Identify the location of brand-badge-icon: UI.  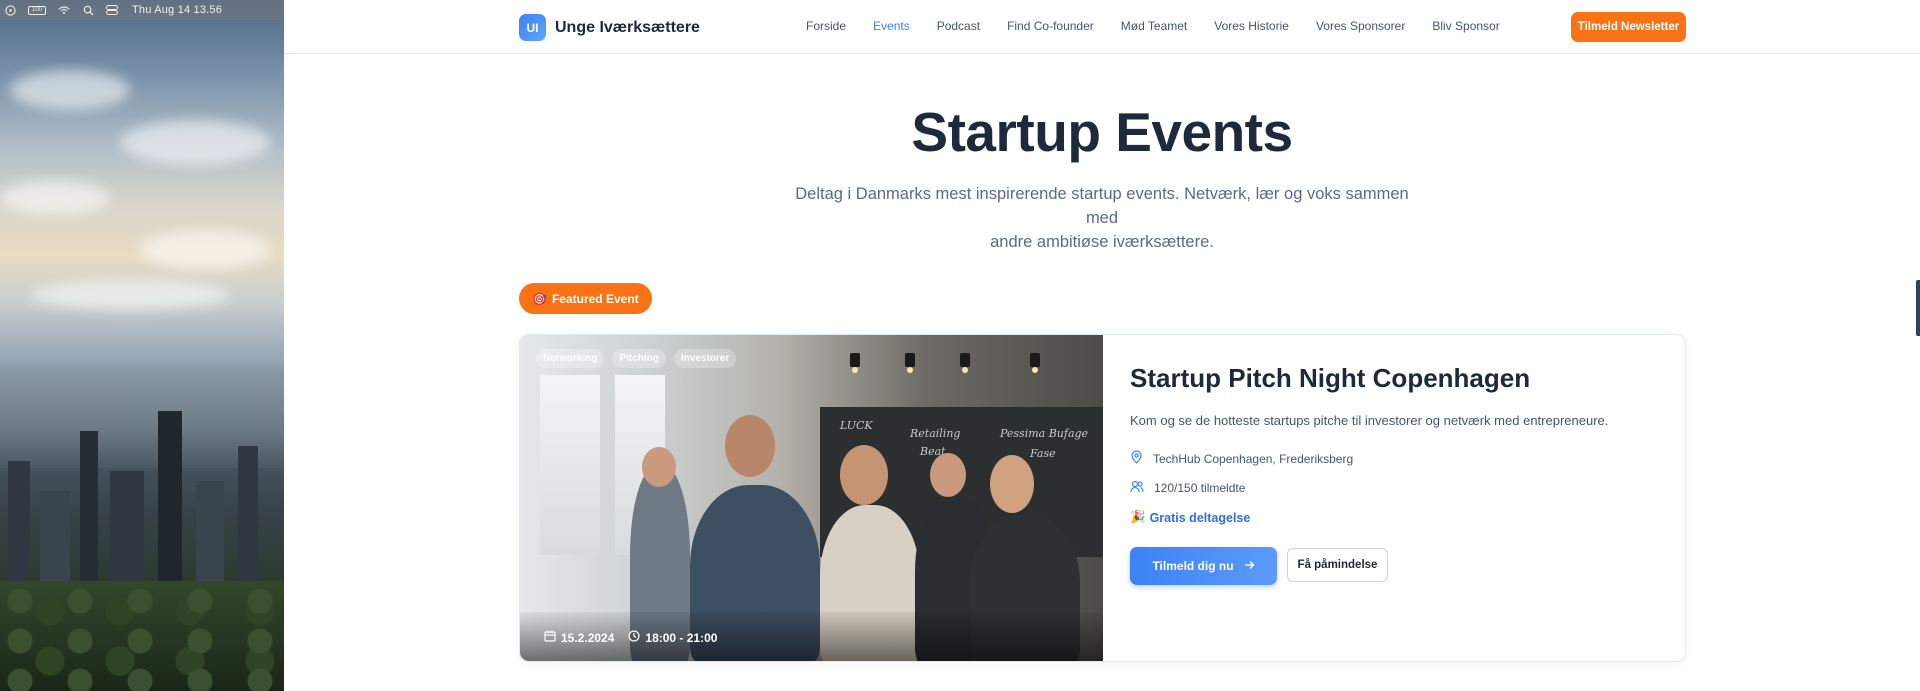
(532, 27).